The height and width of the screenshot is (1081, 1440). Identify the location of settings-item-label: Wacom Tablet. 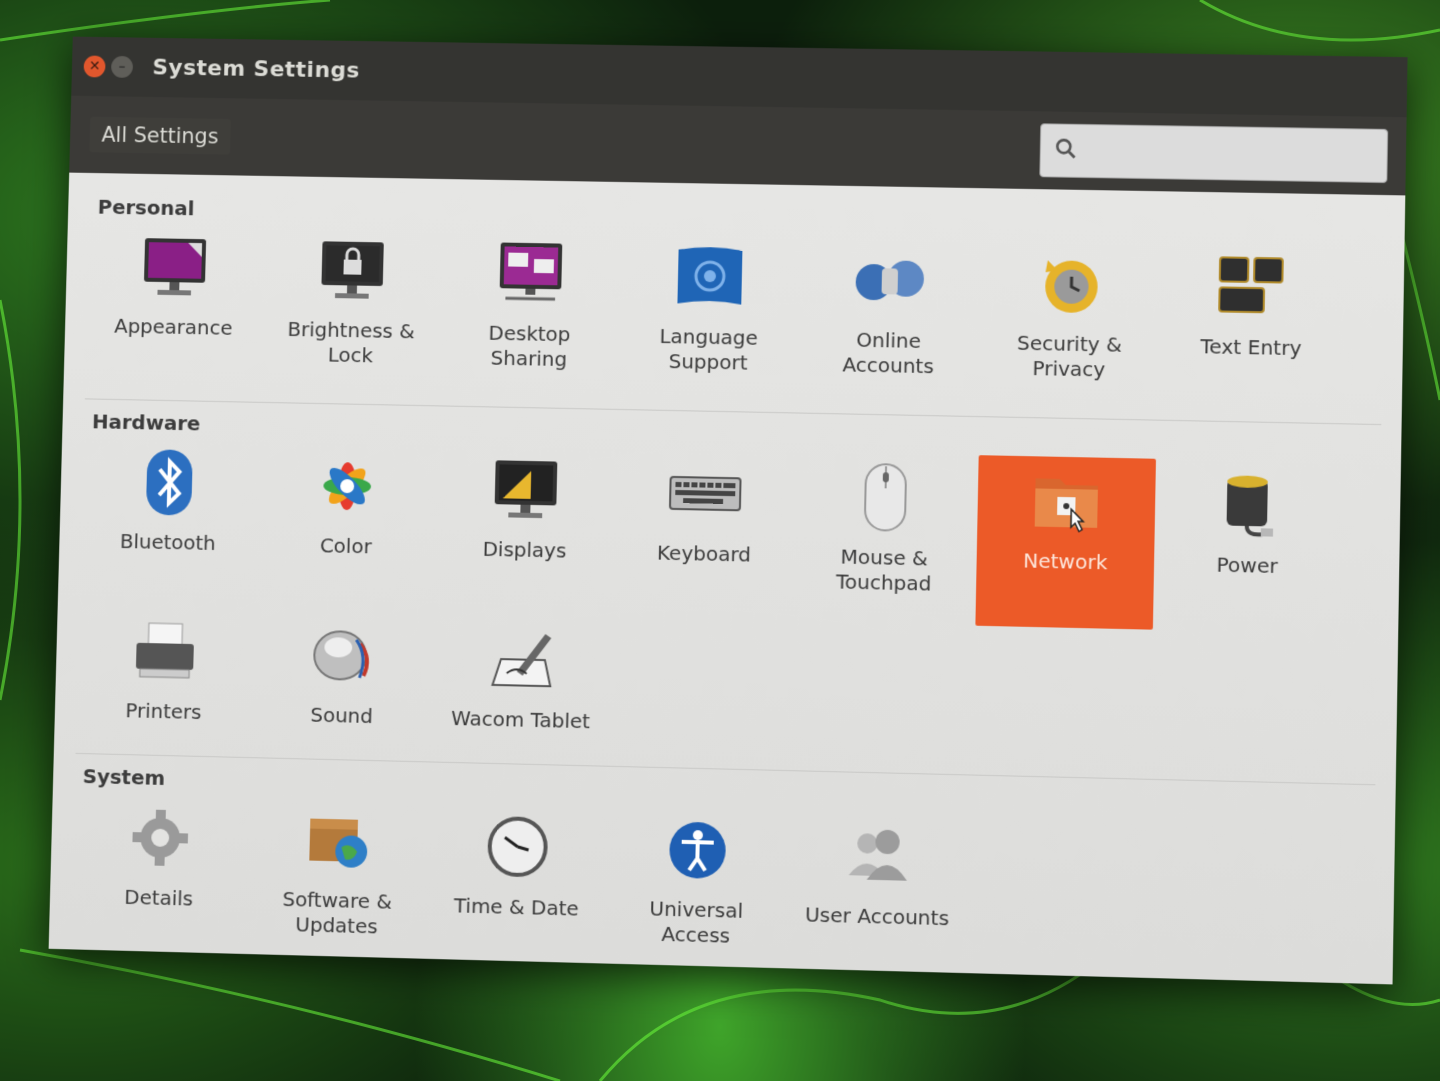
(520, 720).